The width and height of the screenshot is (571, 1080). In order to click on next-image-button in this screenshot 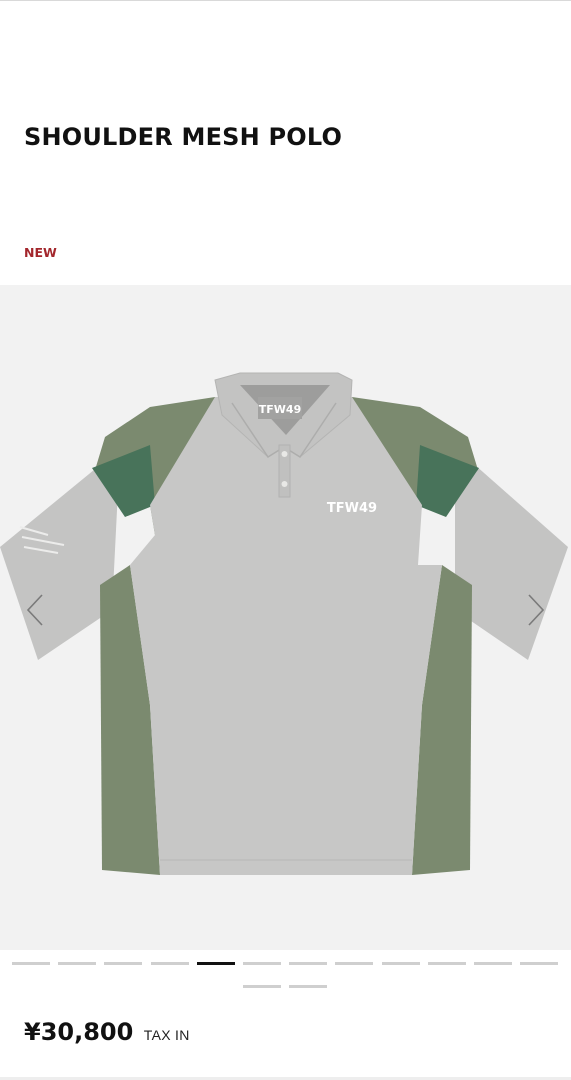, I will do `click(536, 610)`.